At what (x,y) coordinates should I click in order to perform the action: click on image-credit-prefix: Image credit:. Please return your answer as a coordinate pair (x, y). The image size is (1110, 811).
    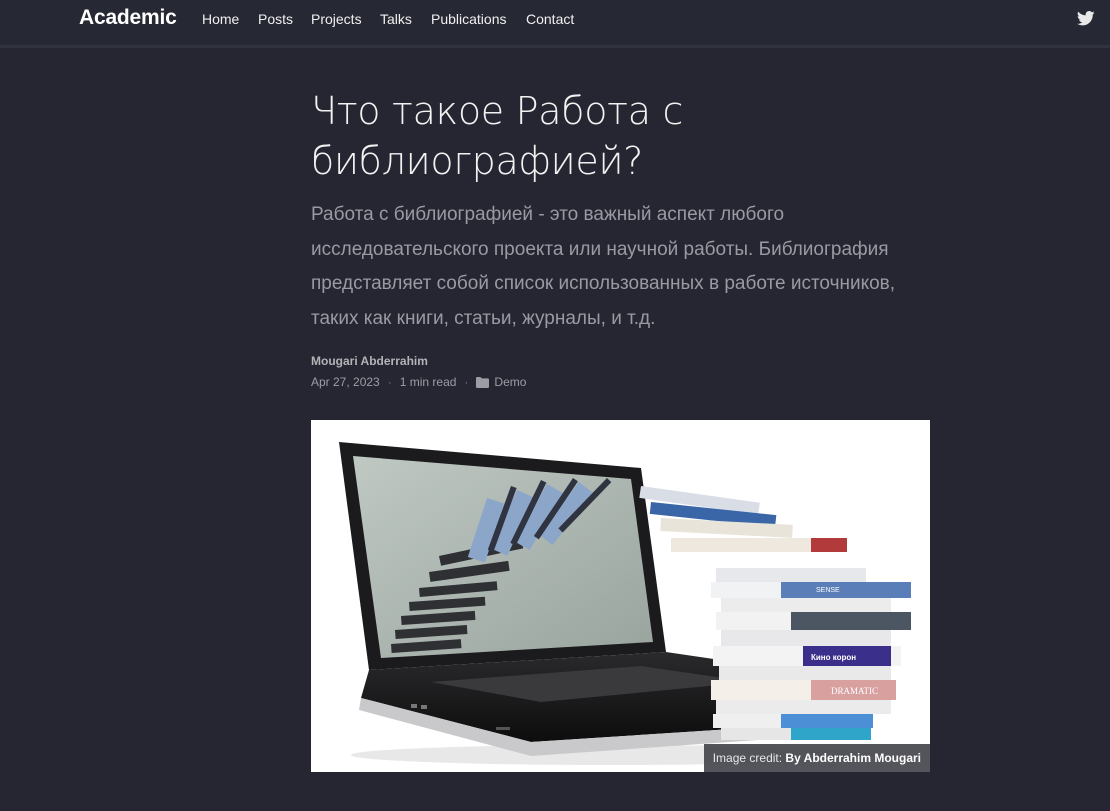
    Looking at the image, I should click on (749, 758).